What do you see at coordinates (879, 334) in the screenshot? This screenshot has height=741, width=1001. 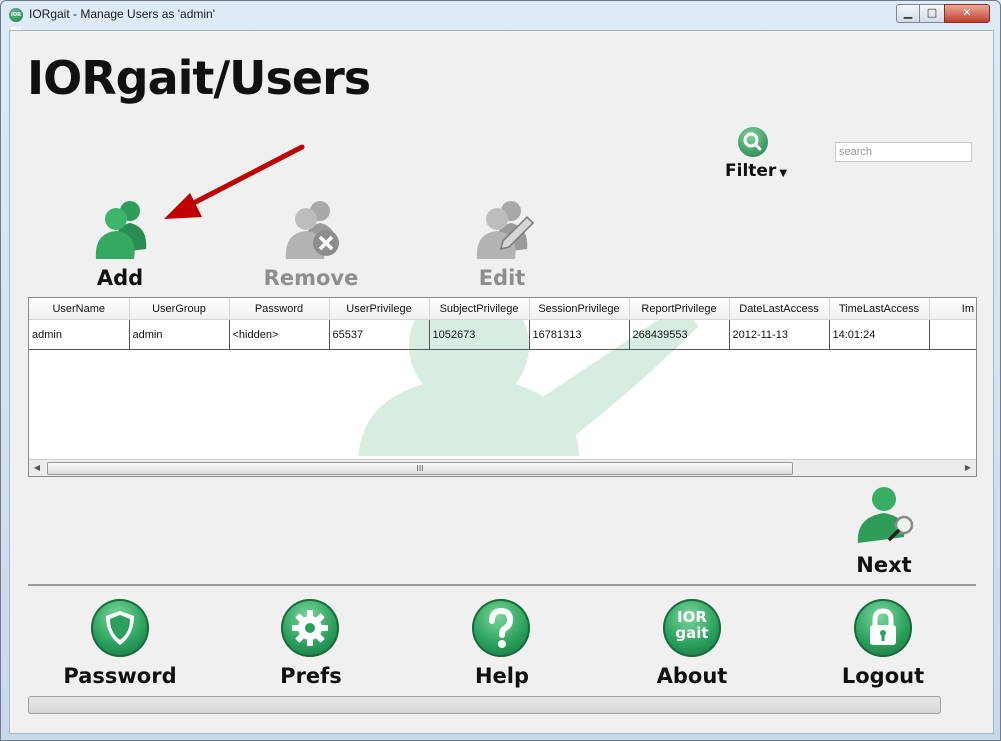 I see `table-cell: 14:01:24` at bounding box center [879, 334].